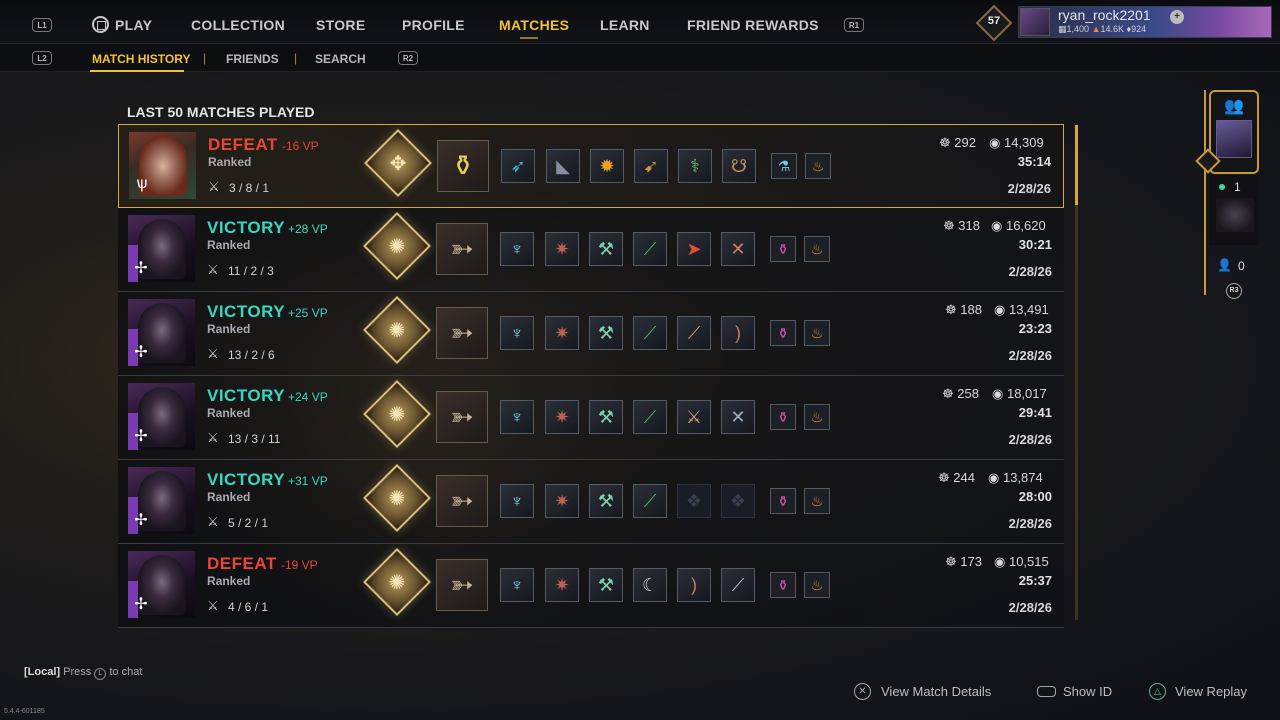 This screenshot has height=720, width=1280. Describe the element at coordinates (738, 333) in the screenshot. I see `item-bow-icon: )` at that location.